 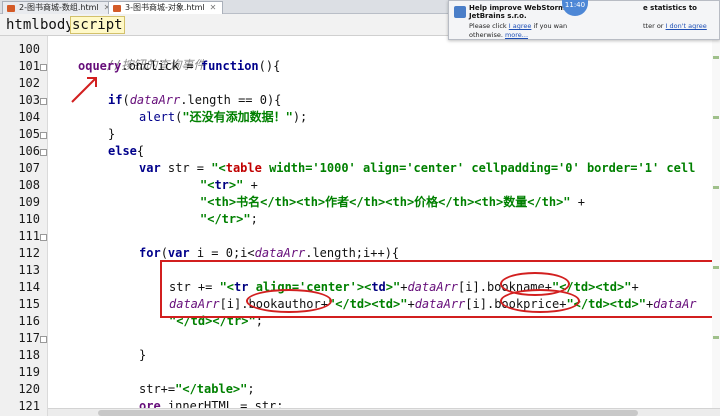 I want to click on line-number: 112, so click(x=29, y=253).